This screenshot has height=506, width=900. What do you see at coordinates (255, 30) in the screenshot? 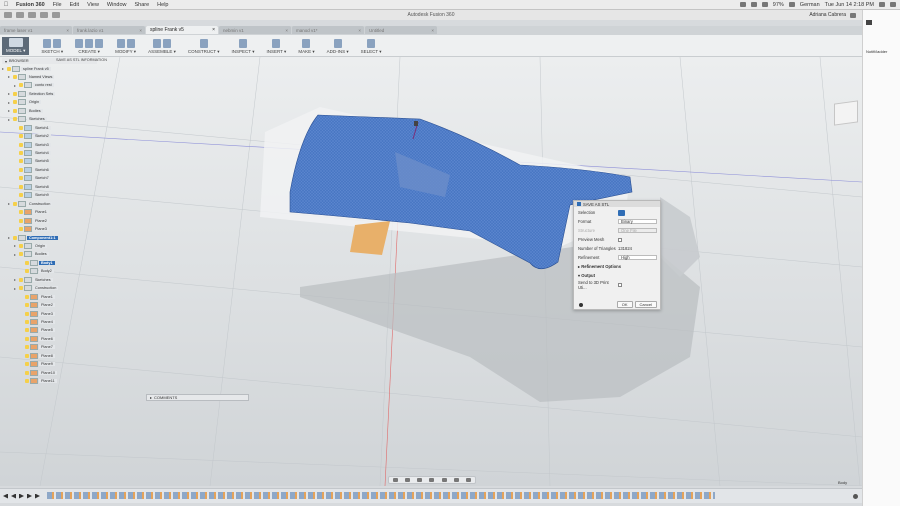
I see `tab-document: nebmin v1 ×` at bounding box center [255, 30].